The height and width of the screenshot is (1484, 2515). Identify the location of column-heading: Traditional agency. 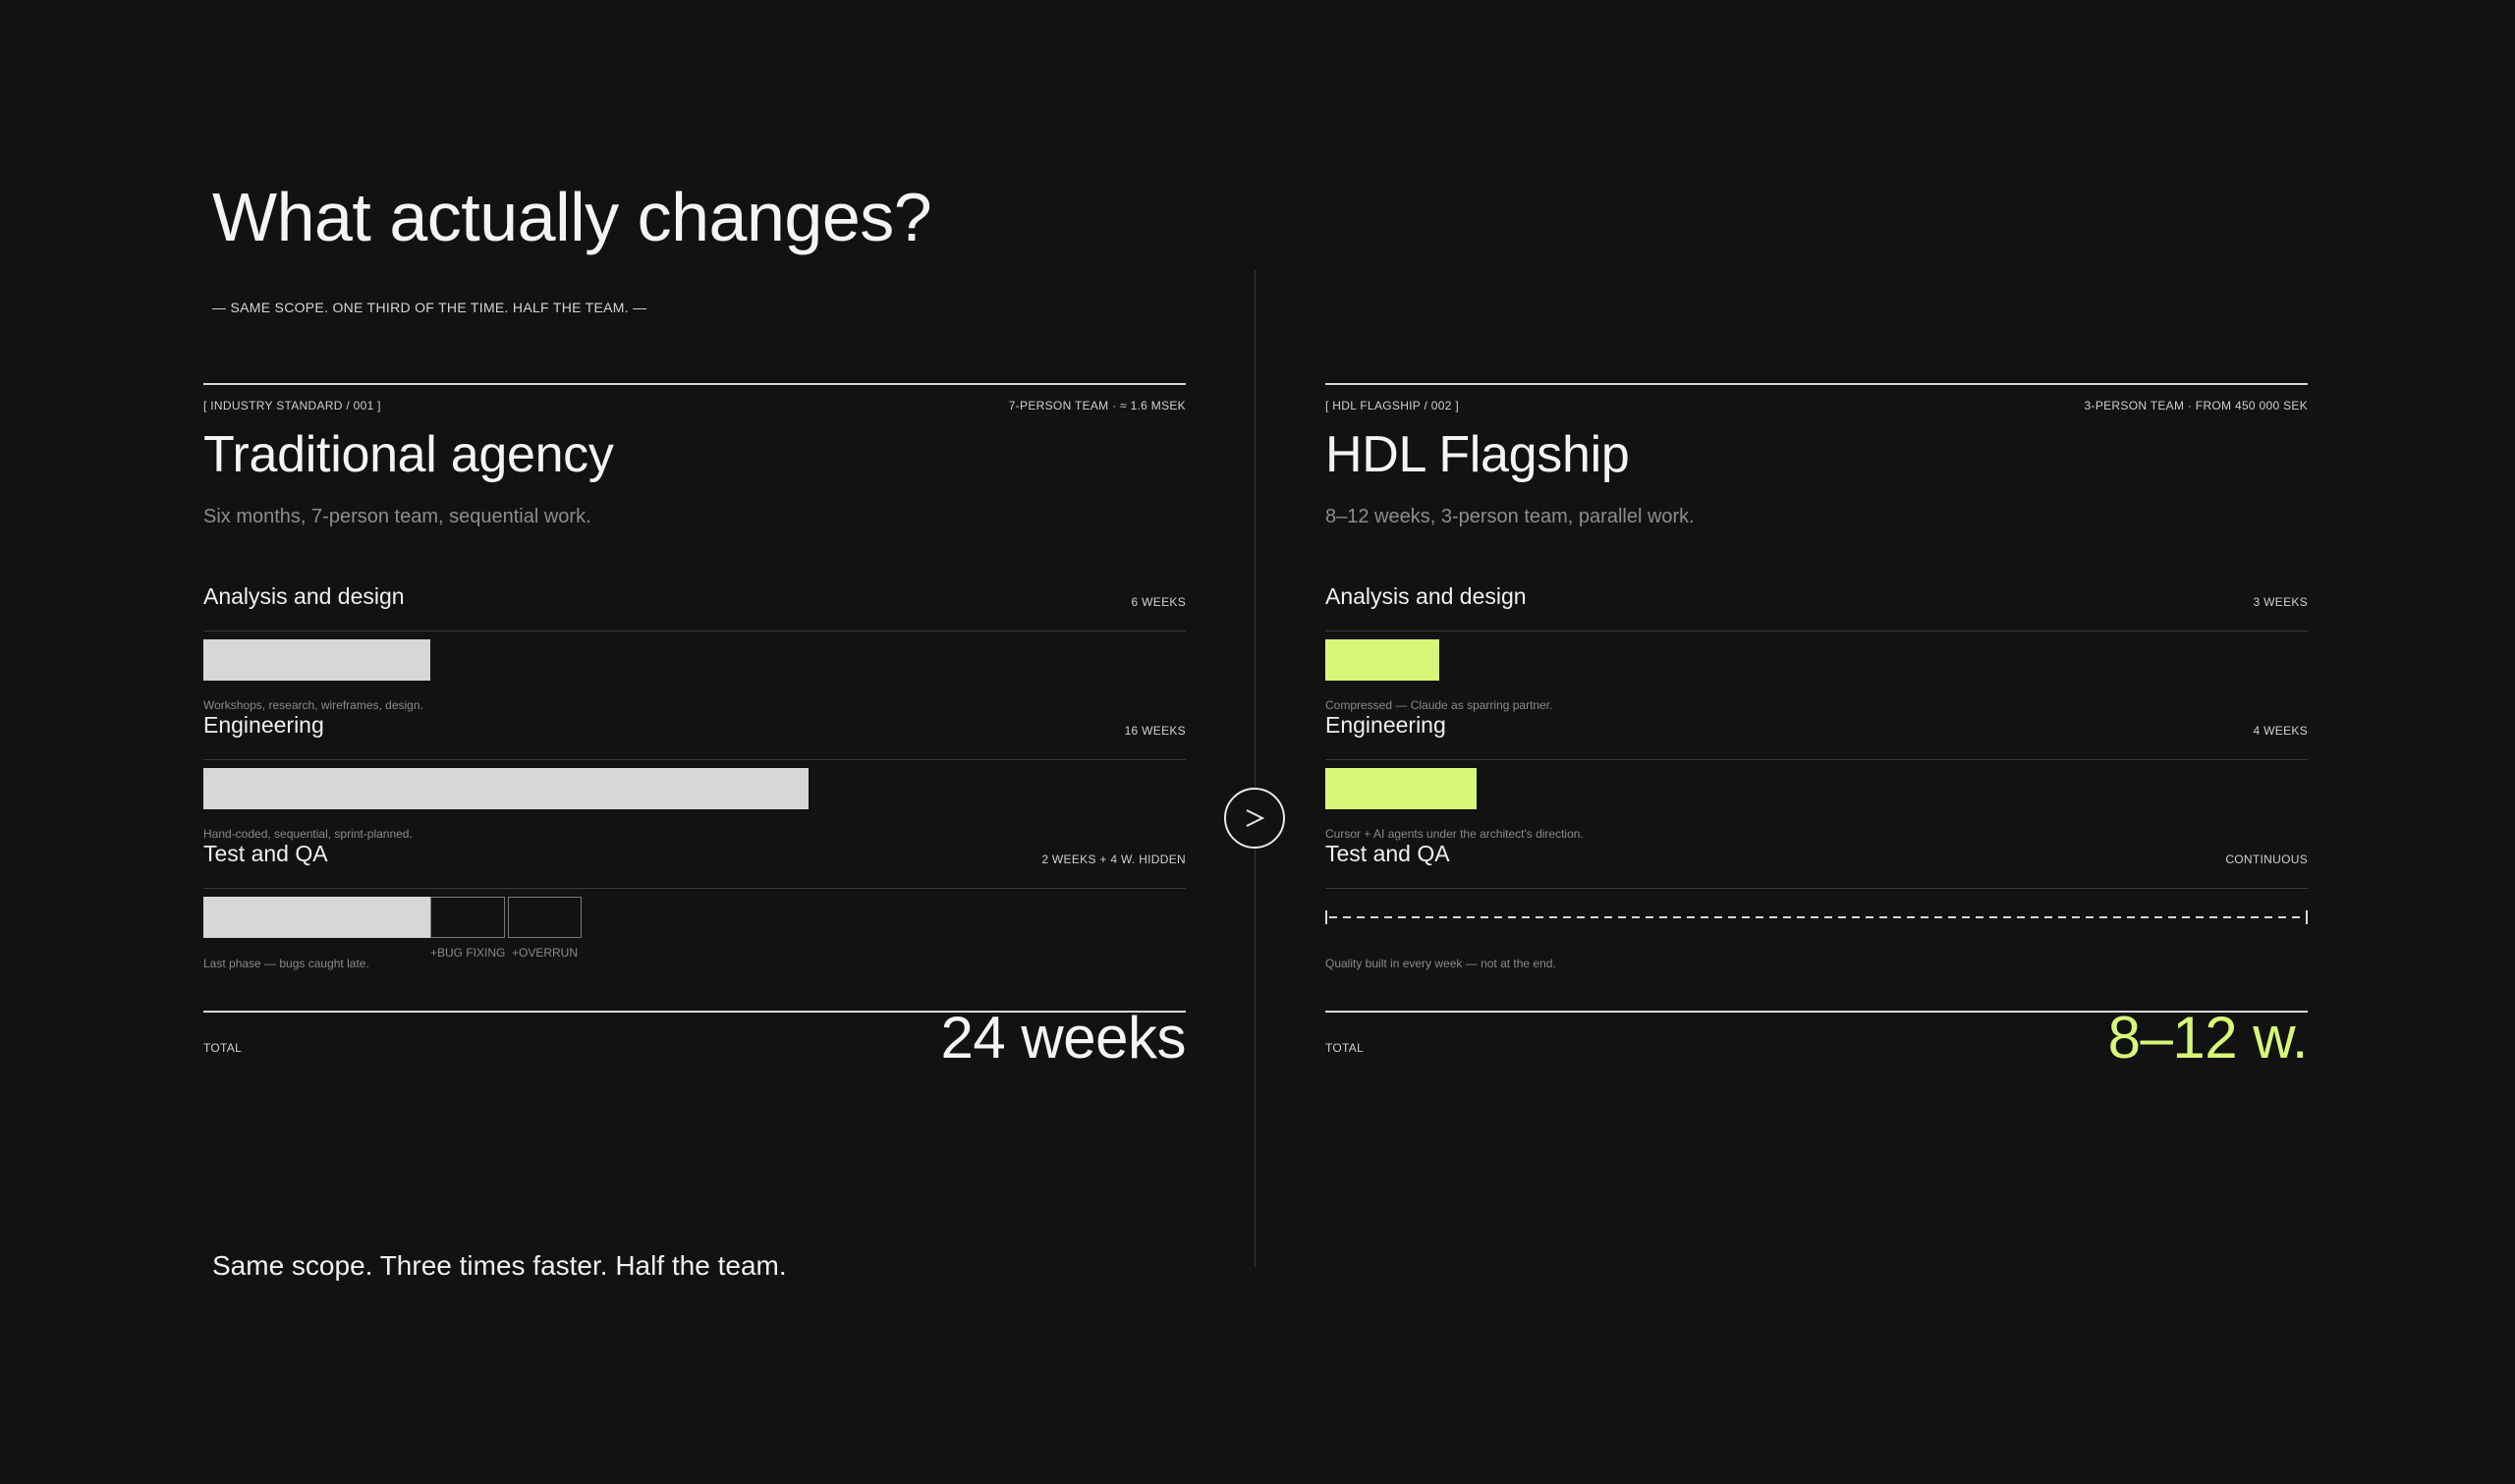
(408, 454).